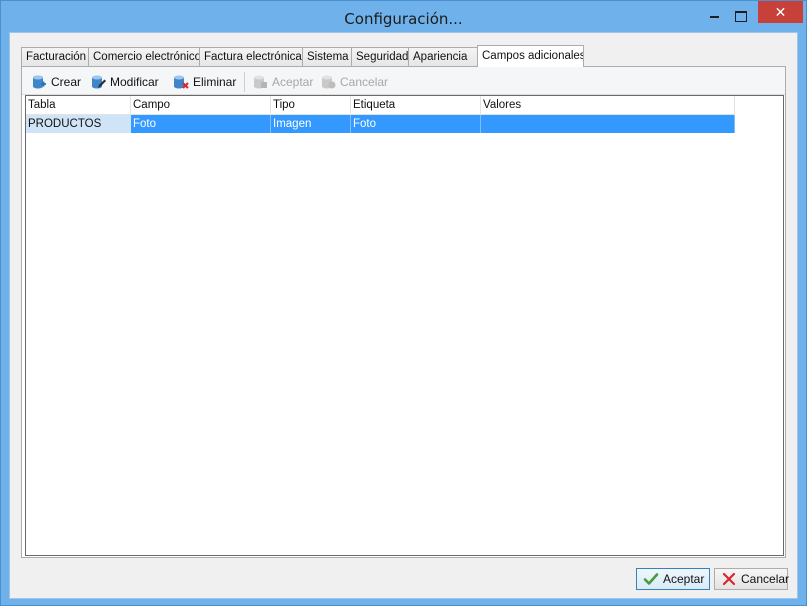  What do you see at coordinates (311, 124) in the screenshot?
I see `cell-tipo: Imagen` at bounding box center [311, 124].